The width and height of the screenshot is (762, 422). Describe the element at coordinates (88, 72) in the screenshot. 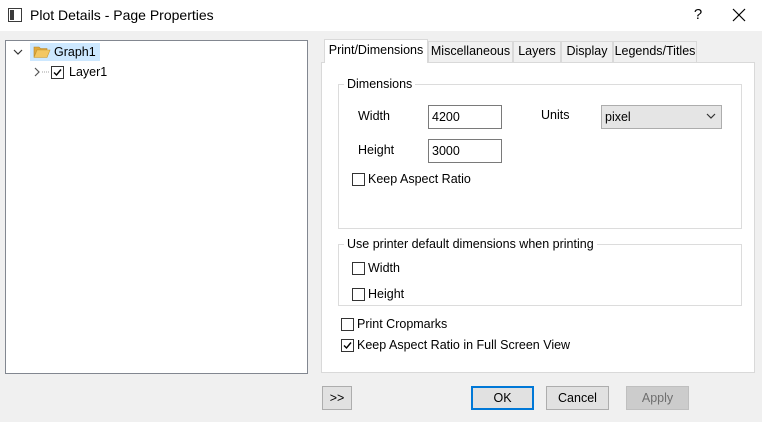

I see `tree-label-layer1: Layer1` at that location.